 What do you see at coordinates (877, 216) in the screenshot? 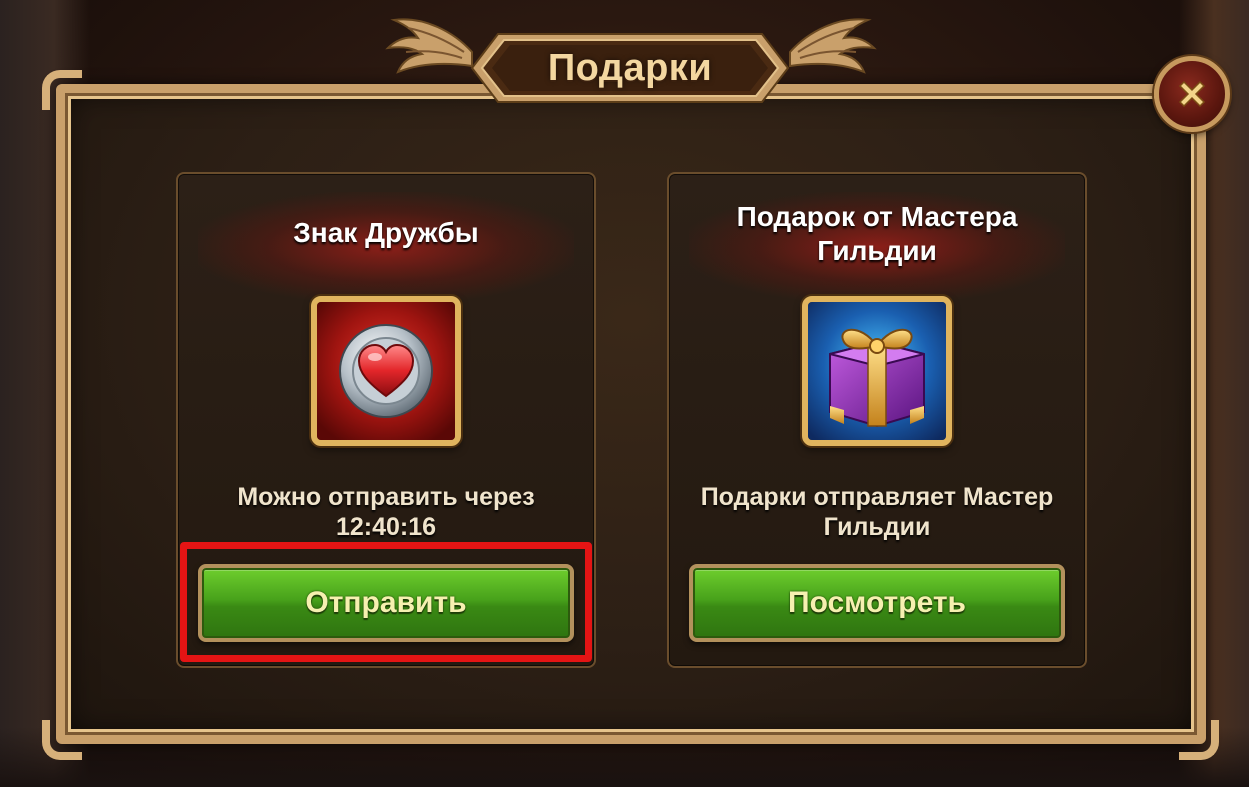
I see `card-title-line: Подарок от Мастера` at bounding box center [877, 216].